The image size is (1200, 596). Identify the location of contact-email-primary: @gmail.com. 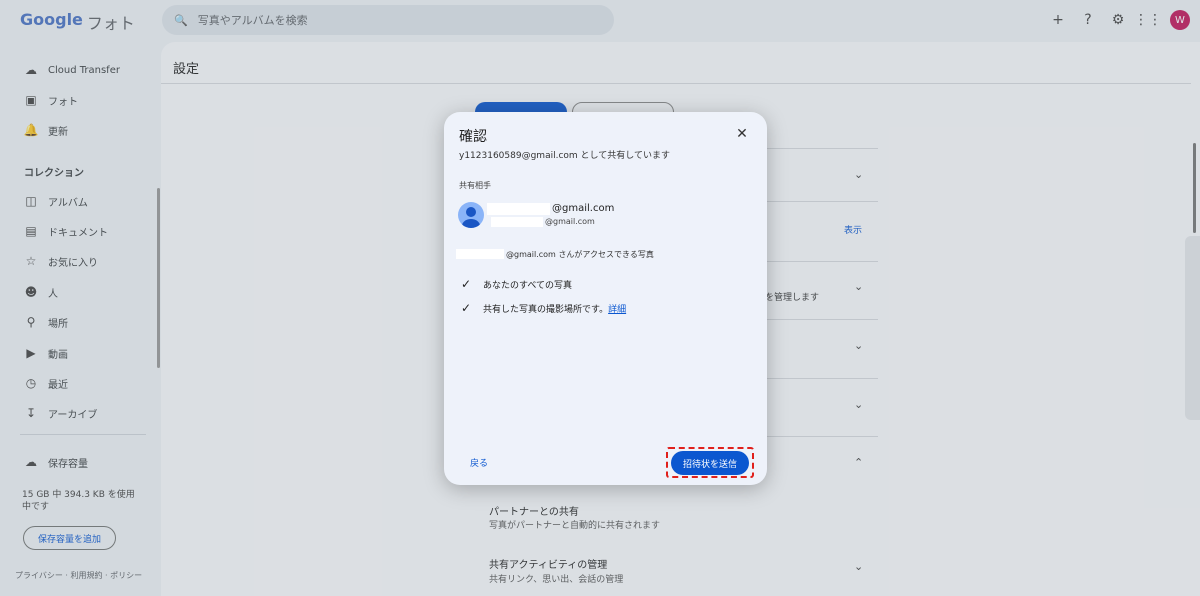
(583, 208).